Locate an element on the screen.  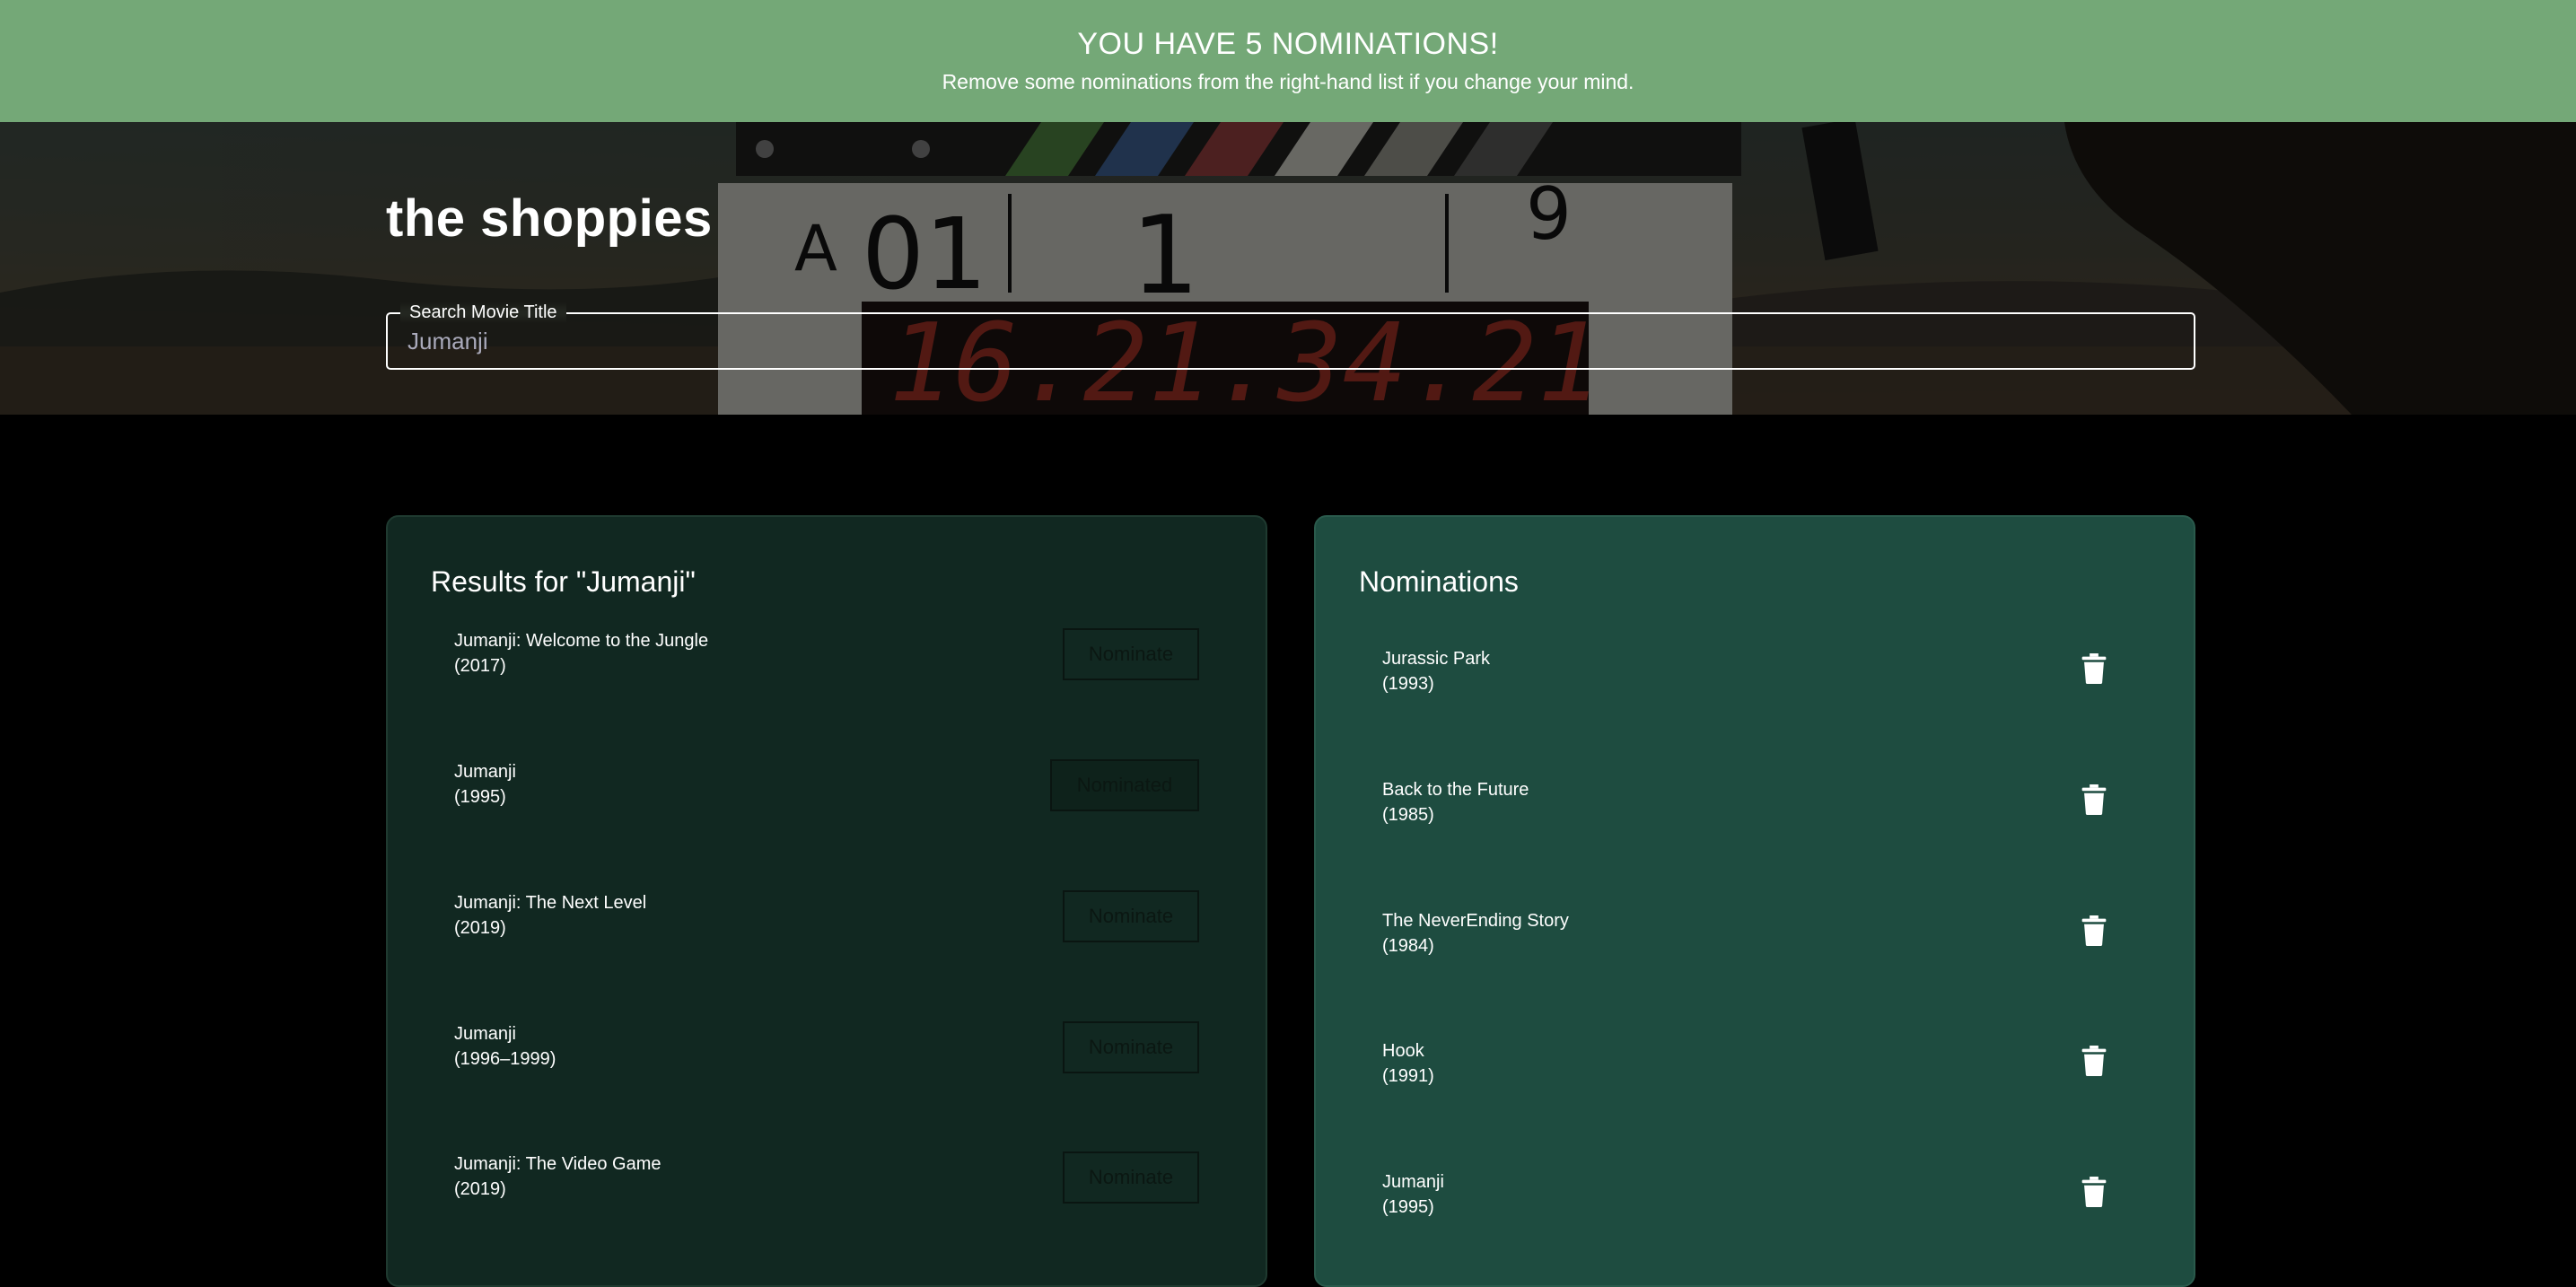
search-field: Search Movie Title is located at coordinates (1290, 336).